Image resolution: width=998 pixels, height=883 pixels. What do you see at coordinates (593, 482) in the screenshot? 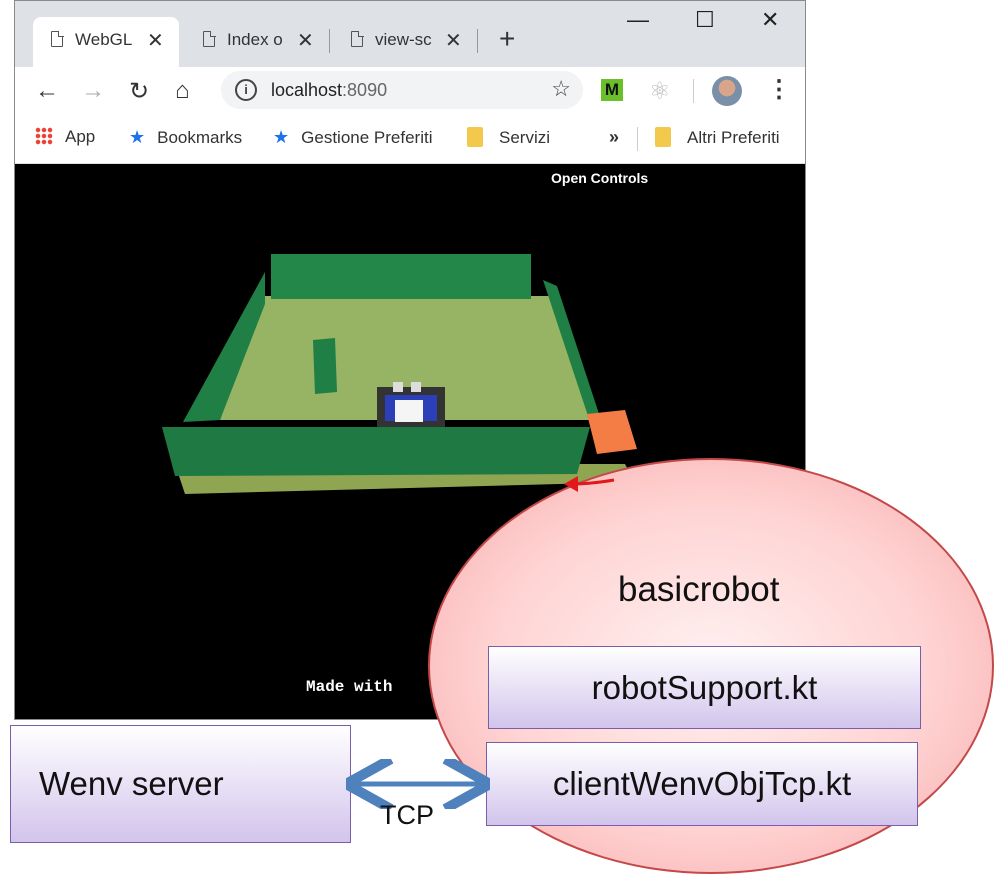
I see `red-arrow` at bounding box center [593, 482].